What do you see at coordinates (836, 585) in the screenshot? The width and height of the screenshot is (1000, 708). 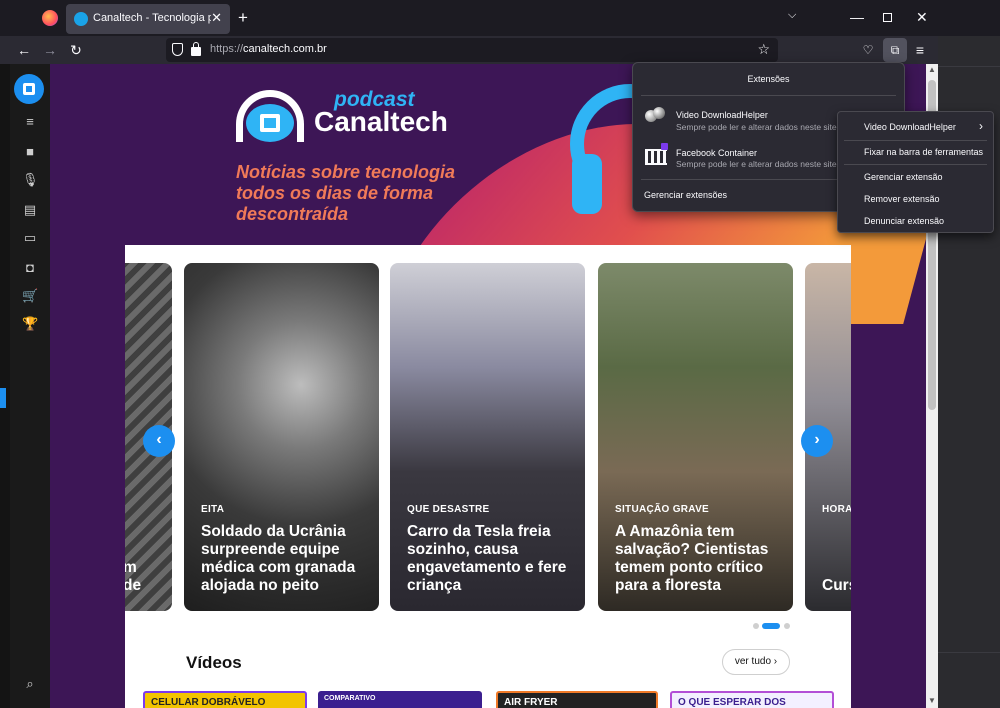 I see `card-headline: Curs tecn Lide mac mui` at bounding box center [836, 585].